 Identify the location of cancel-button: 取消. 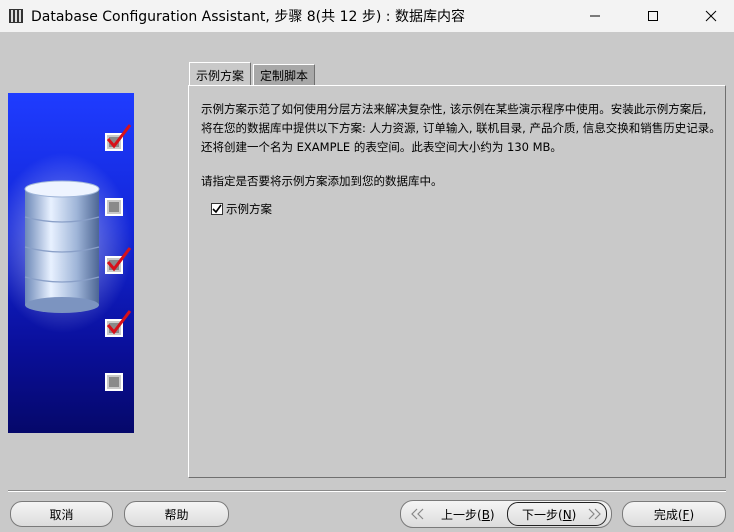
(61, 514).